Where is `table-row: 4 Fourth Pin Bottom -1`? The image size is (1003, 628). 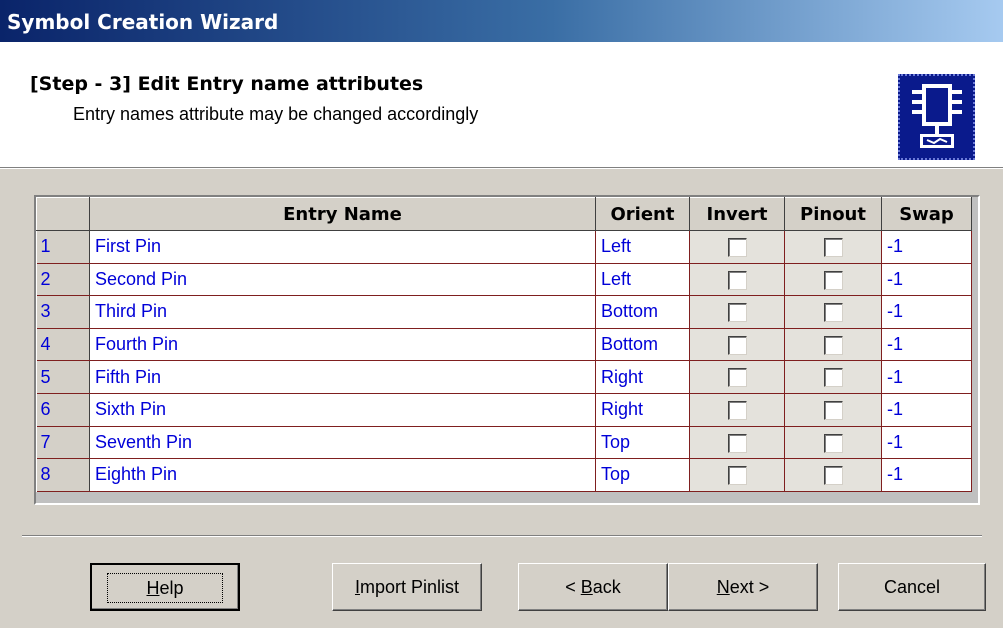 table-row: 4 Fourth Pin Bottom -1 is located at coordinates (504, 345).